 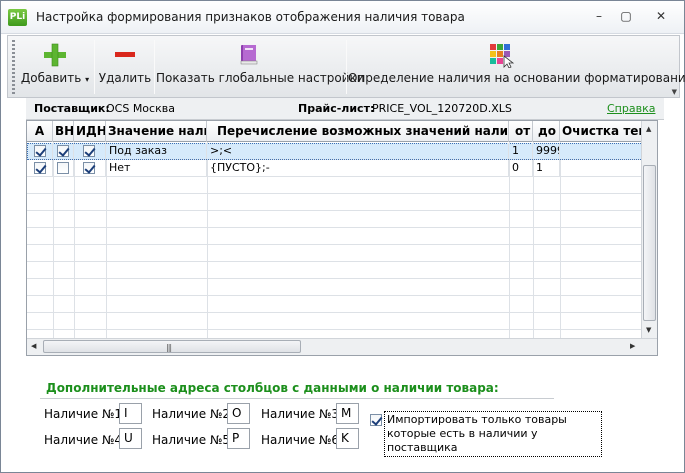 What do you see at coordinates (40, 131) in the screenshot?
I see `column-header: А` at bounding box center [40, 131].